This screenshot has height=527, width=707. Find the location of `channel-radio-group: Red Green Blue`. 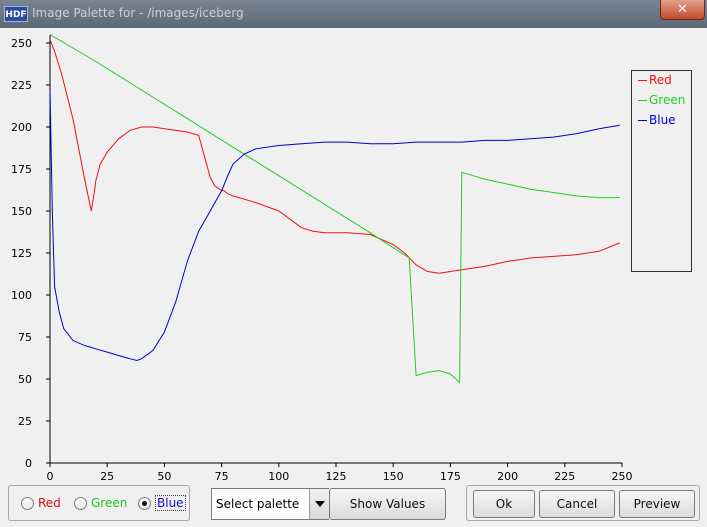

channel-radio-group: Red Green Blue is located at coordinates (99, 503).